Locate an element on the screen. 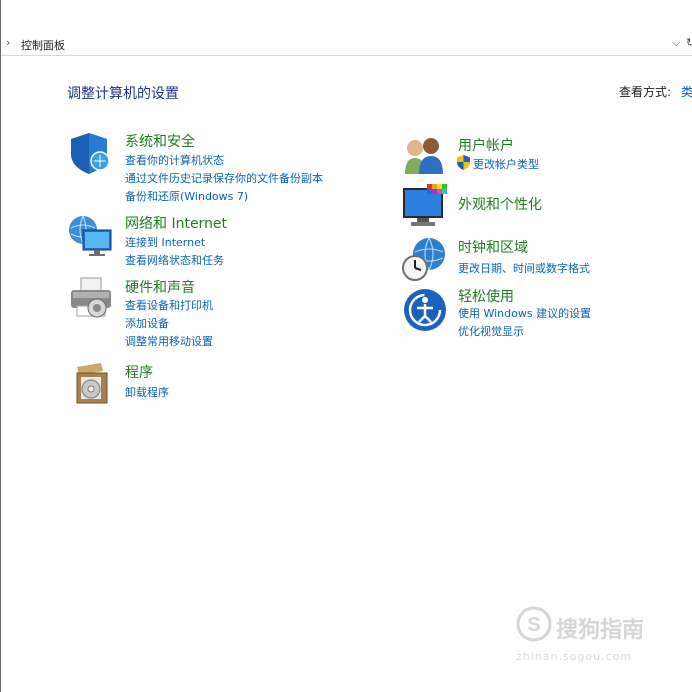  link-network-status: 查看网络状态和任务 is located at coordinates (174, 260).